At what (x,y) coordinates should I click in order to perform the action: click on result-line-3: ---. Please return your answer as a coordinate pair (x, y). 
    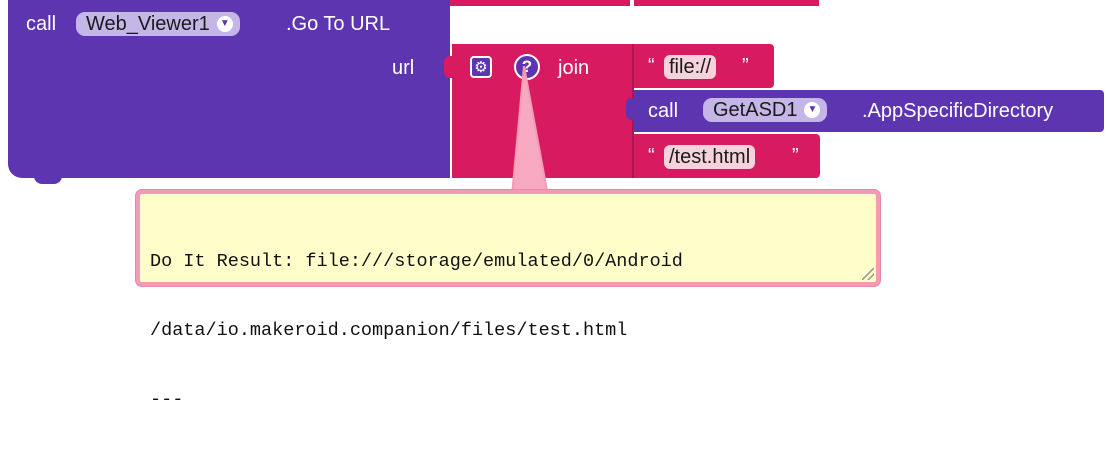
    Looking at the image, I should click on (167, 399).